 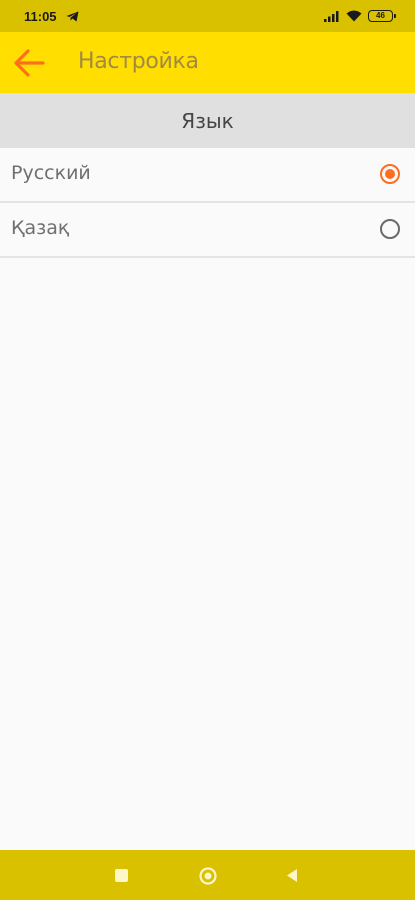 I want to click on section-title: Язык, so click(x=207, y=120).